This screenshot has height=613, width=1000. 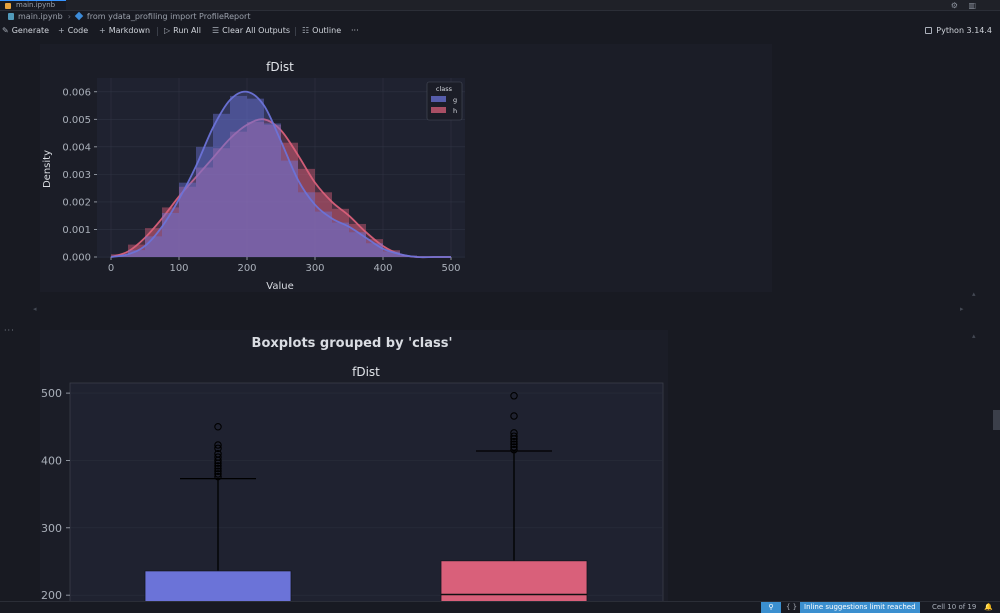 I want to click on cell-position: Cell 10 of 19, so click(x=954, y=607).